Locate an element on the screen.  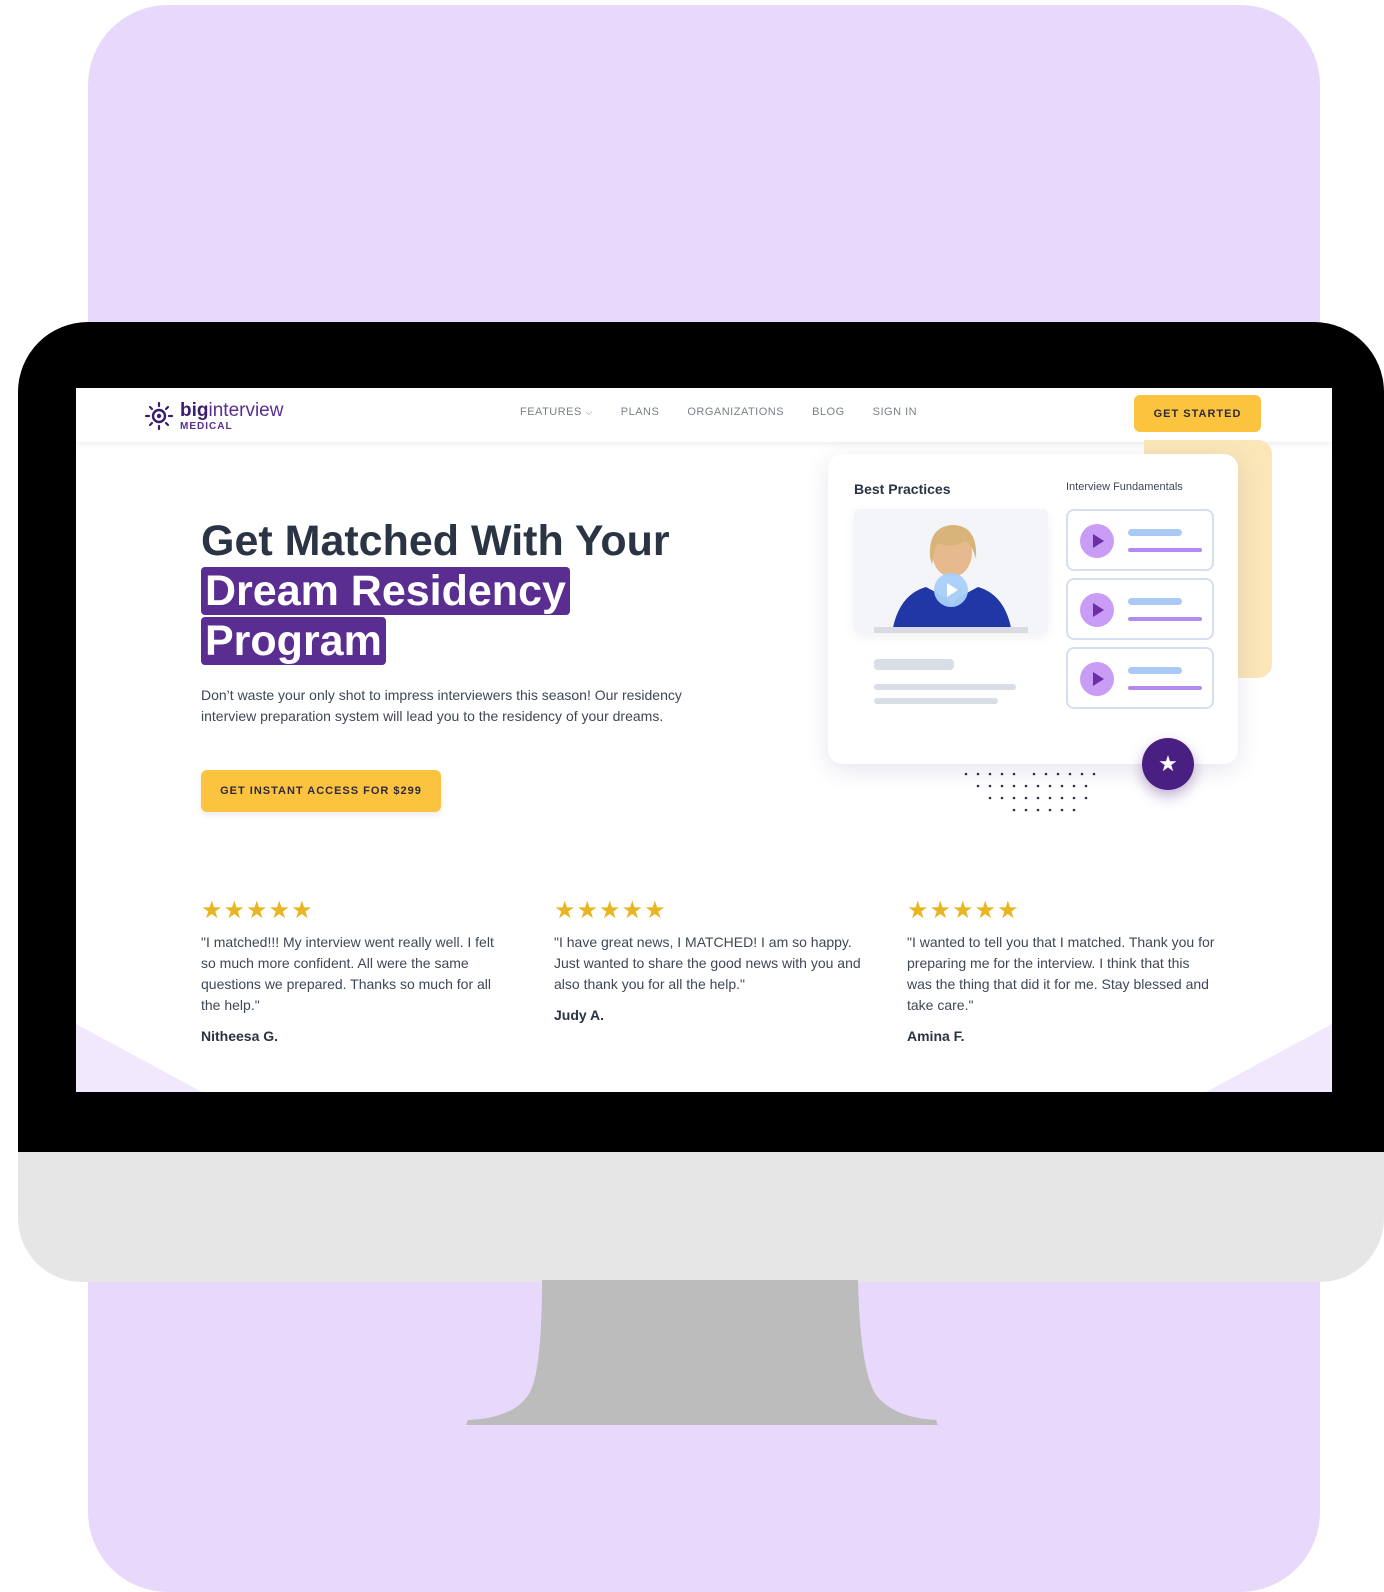
bottom-left-decoration is located at coordinates (139, 1058).